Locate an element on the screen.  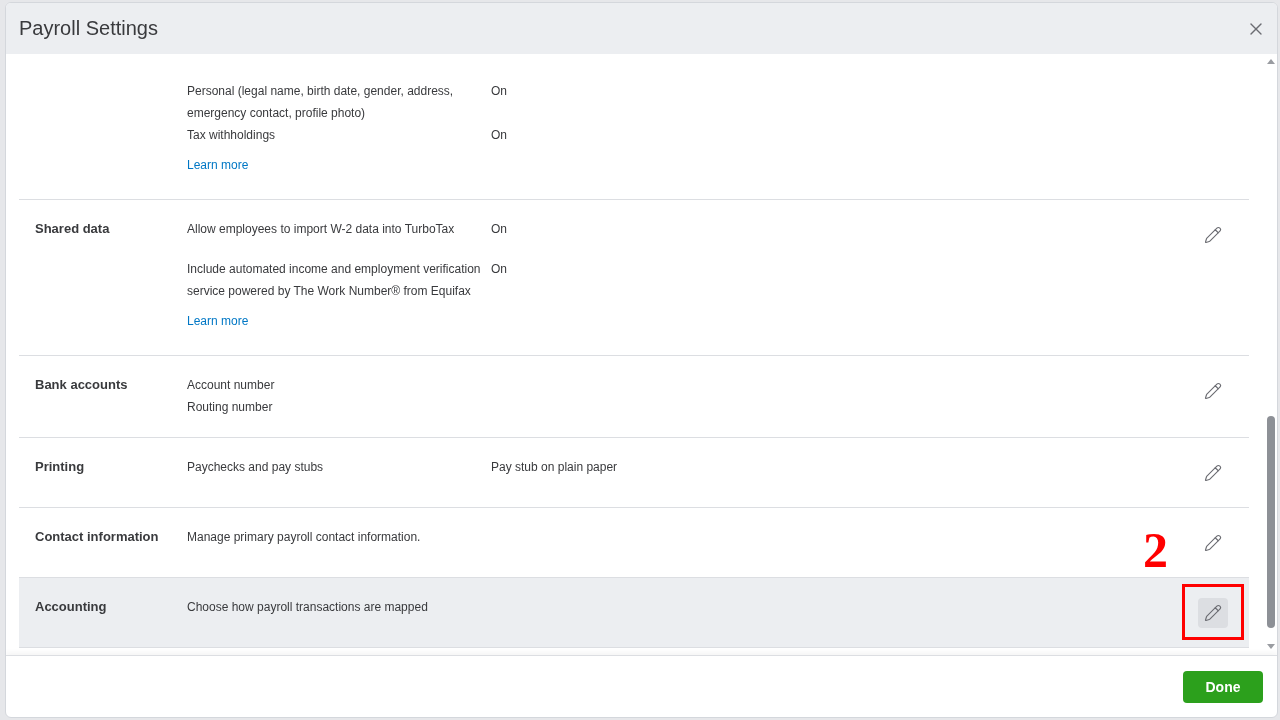
scroll-down-icon is located at coordinates (1271, 646).